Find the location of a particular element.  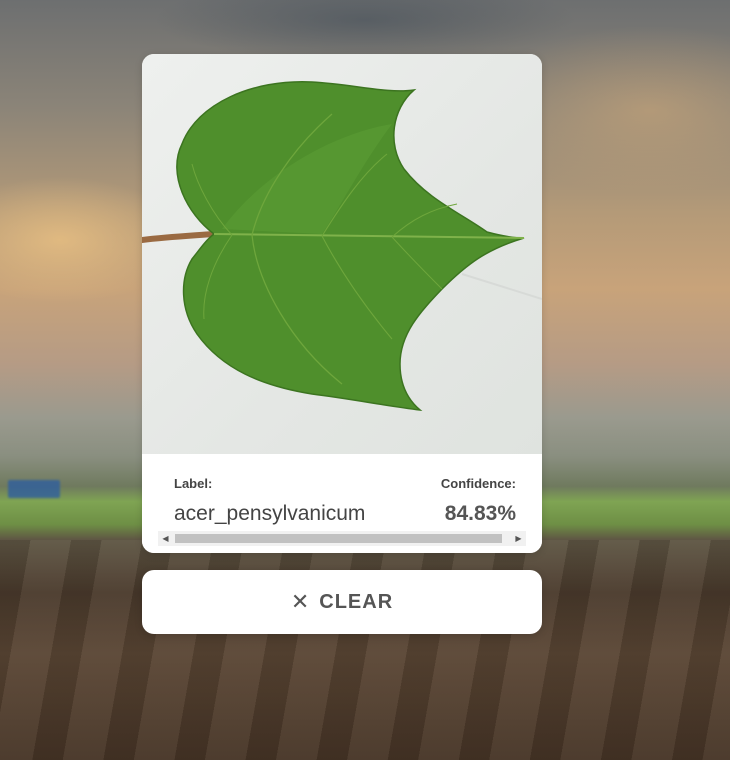

clear-button-label: CLEAR is located at coordinates (356, 601).